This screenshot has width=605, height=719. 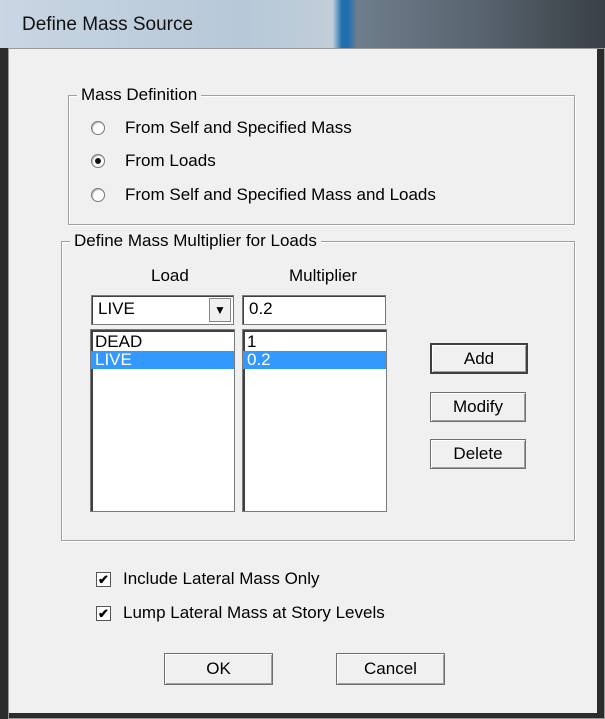 I want to click on load-combo: LIVE ▼, so click(x=162, y=310).